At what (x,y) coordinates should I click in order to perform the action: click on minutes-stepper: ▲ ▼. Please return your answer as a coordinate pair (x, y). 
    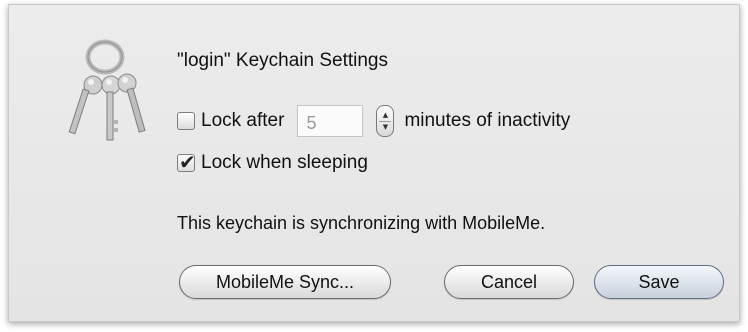
    Looking at the image, I should click on (385, 121).